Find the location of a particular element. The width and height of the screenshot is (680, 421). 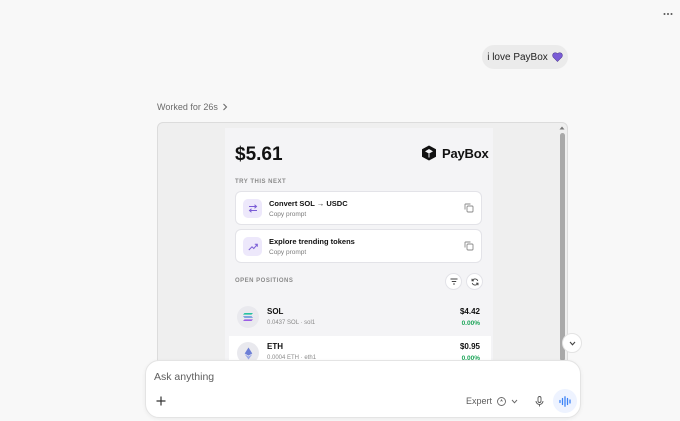

prompt-title: Explore trending tokens is located at coordinates (312, 241).